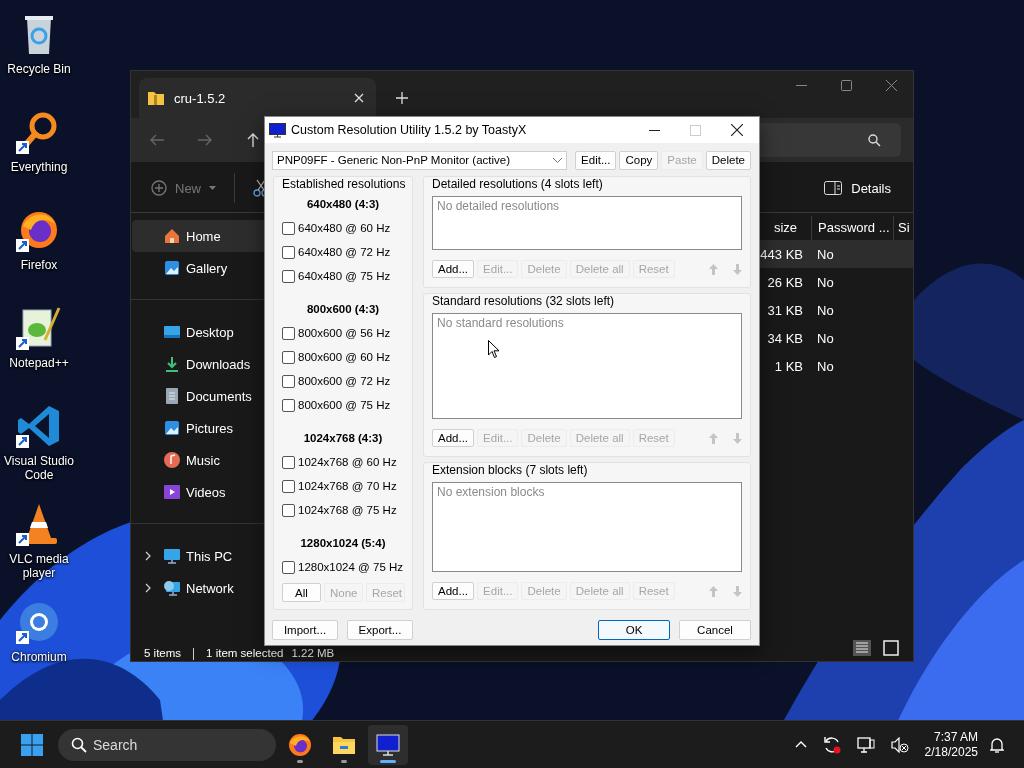 This screenshot has width=1024, height=768. I want to click on list-box: No standard resolutions, so click(587, 366).